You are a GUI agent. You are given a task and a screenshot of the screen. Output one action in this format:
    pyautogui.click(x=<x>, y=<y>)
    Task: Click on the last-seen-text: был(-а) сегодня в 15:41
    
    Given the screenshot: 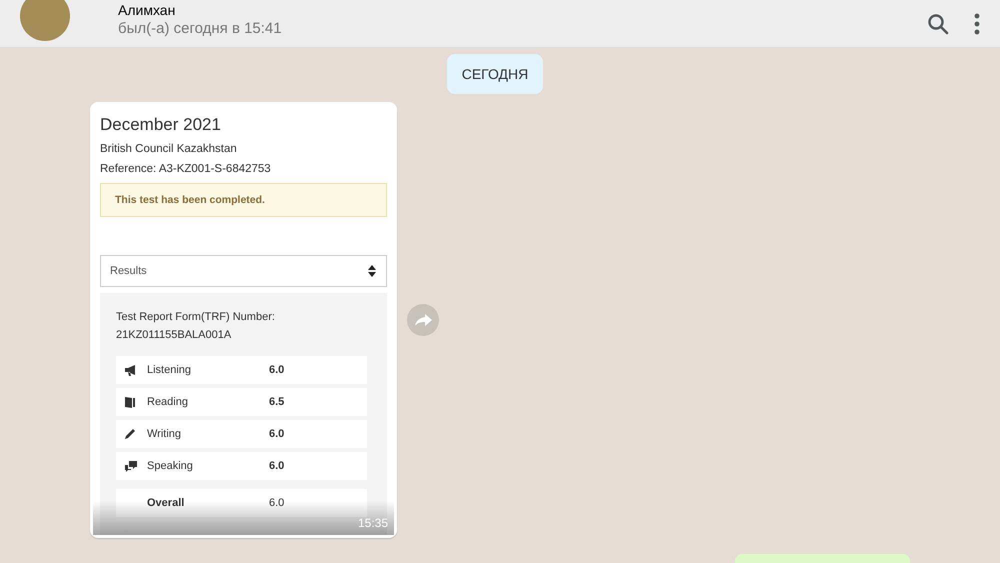 What is the action you would take?
    pyautogui.click(x=200, y=29)
    